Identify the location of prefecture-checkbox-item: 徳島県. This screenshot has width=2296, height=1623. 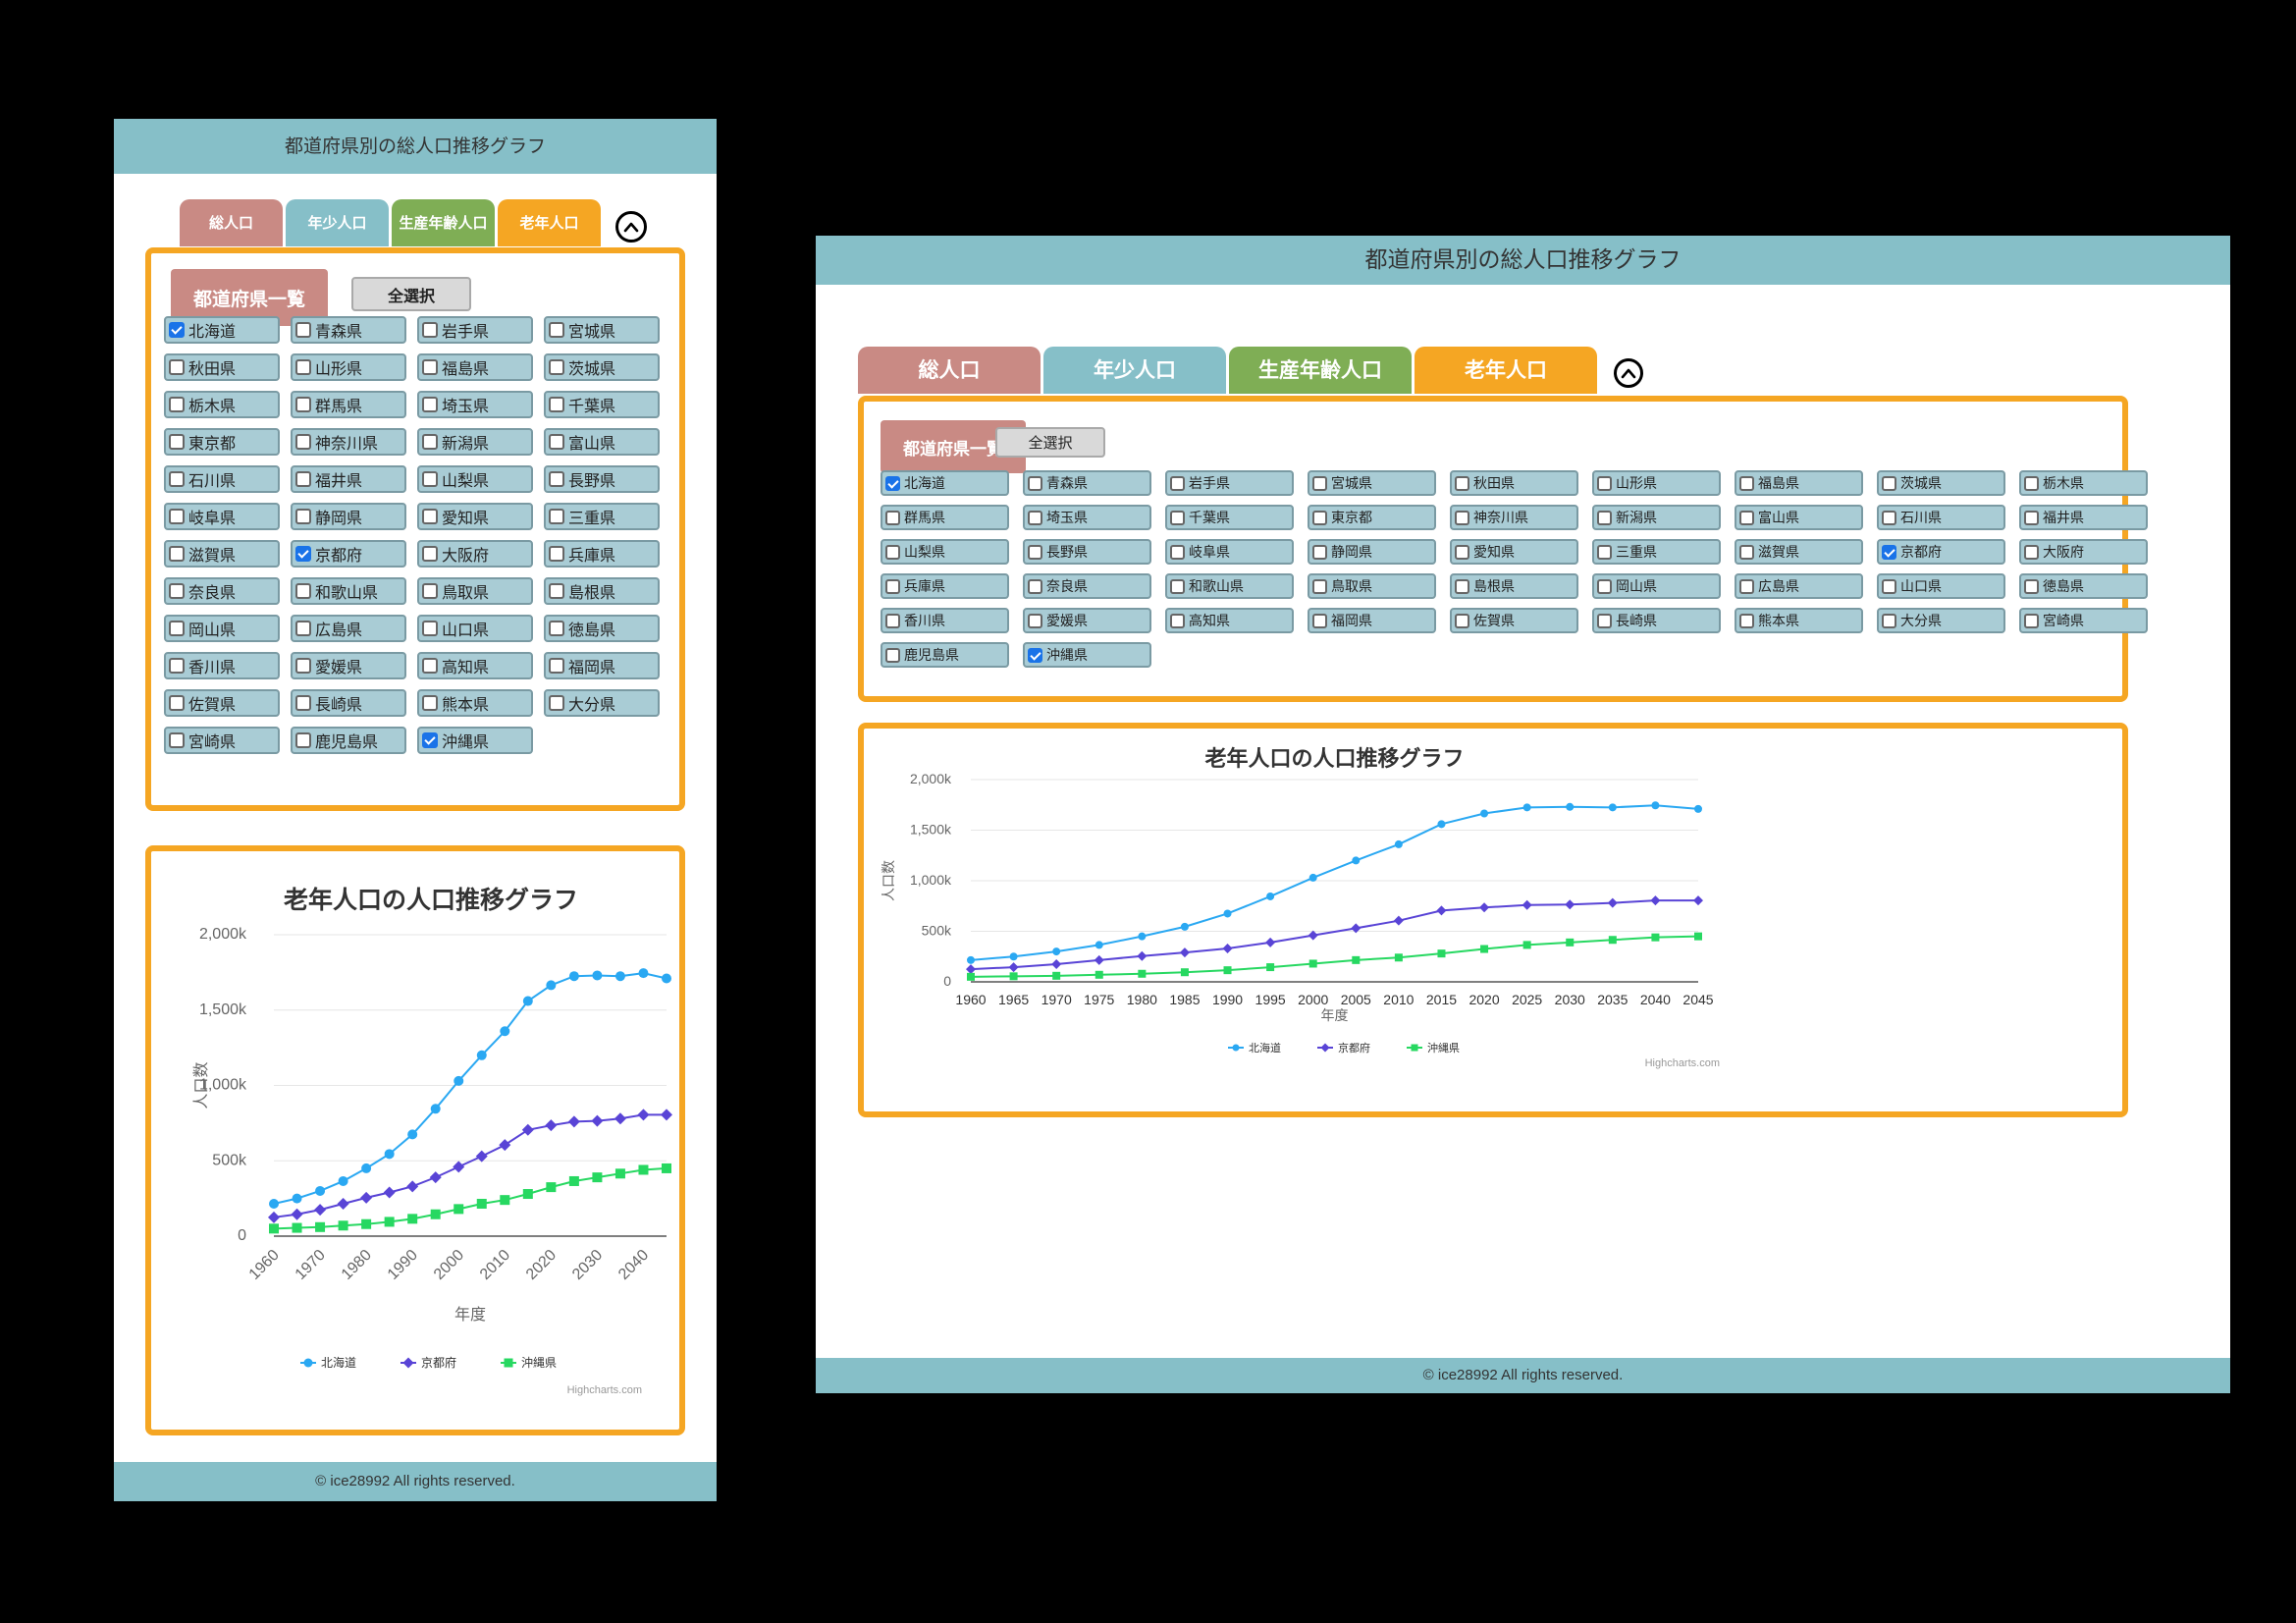
(602, 628).